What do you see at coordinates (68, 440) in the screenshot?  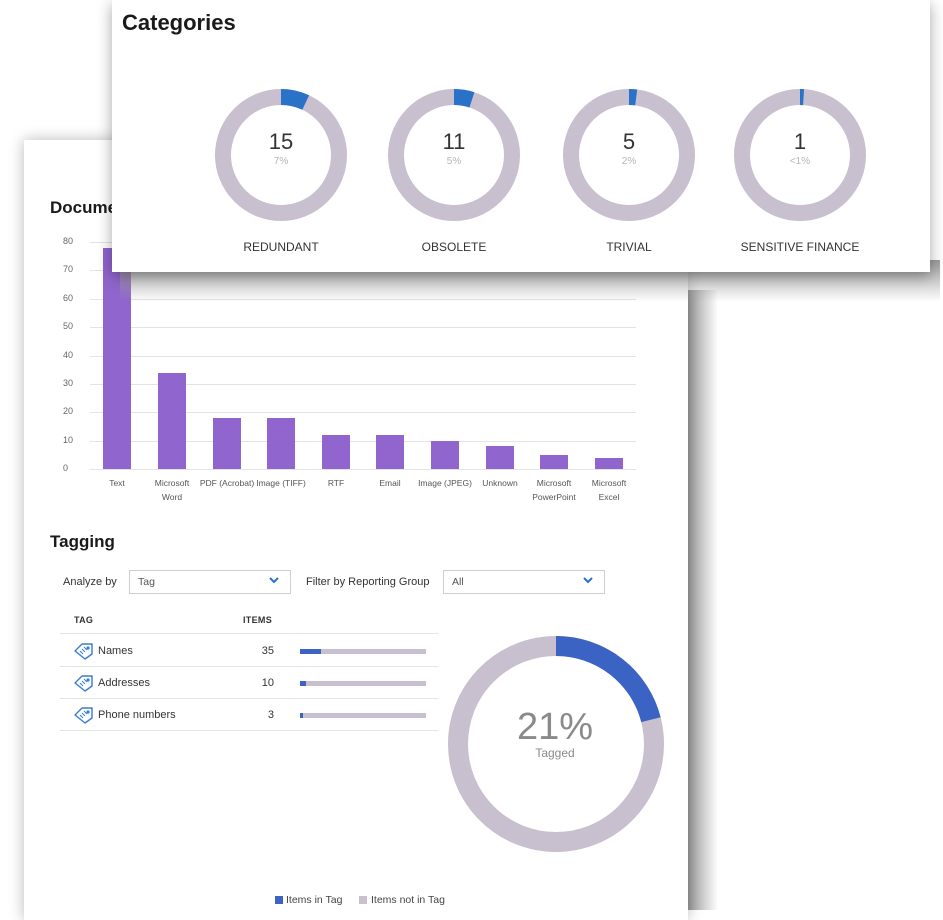 I see `y-tick-label: 10` at bounding box center [68, 440].